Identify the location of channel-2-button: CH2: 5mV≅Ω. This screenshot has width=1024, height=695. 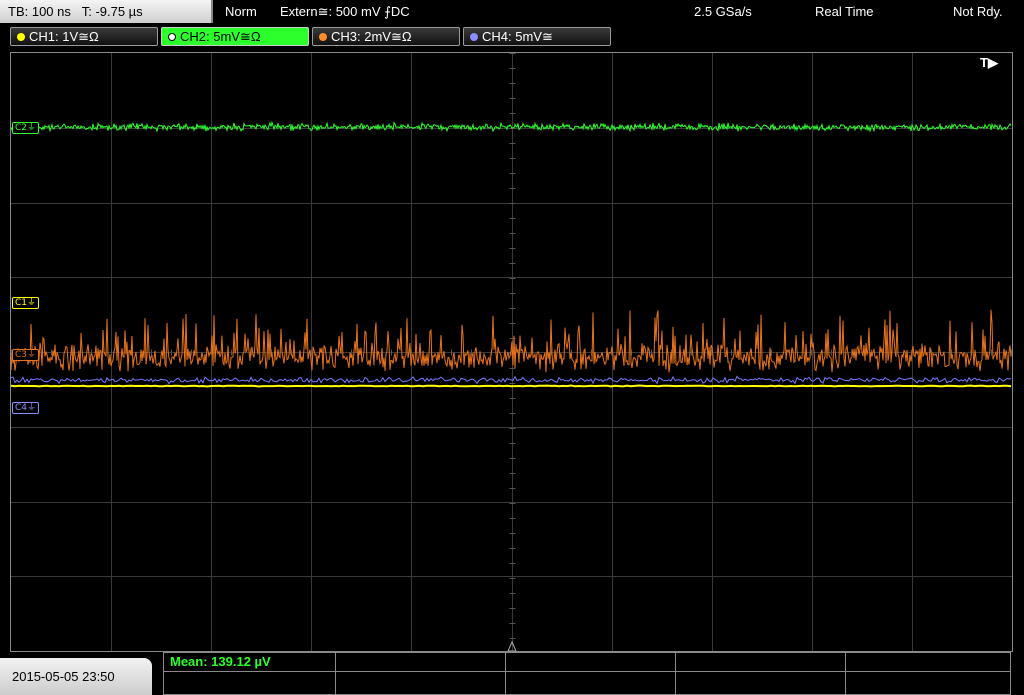
(235, 36).